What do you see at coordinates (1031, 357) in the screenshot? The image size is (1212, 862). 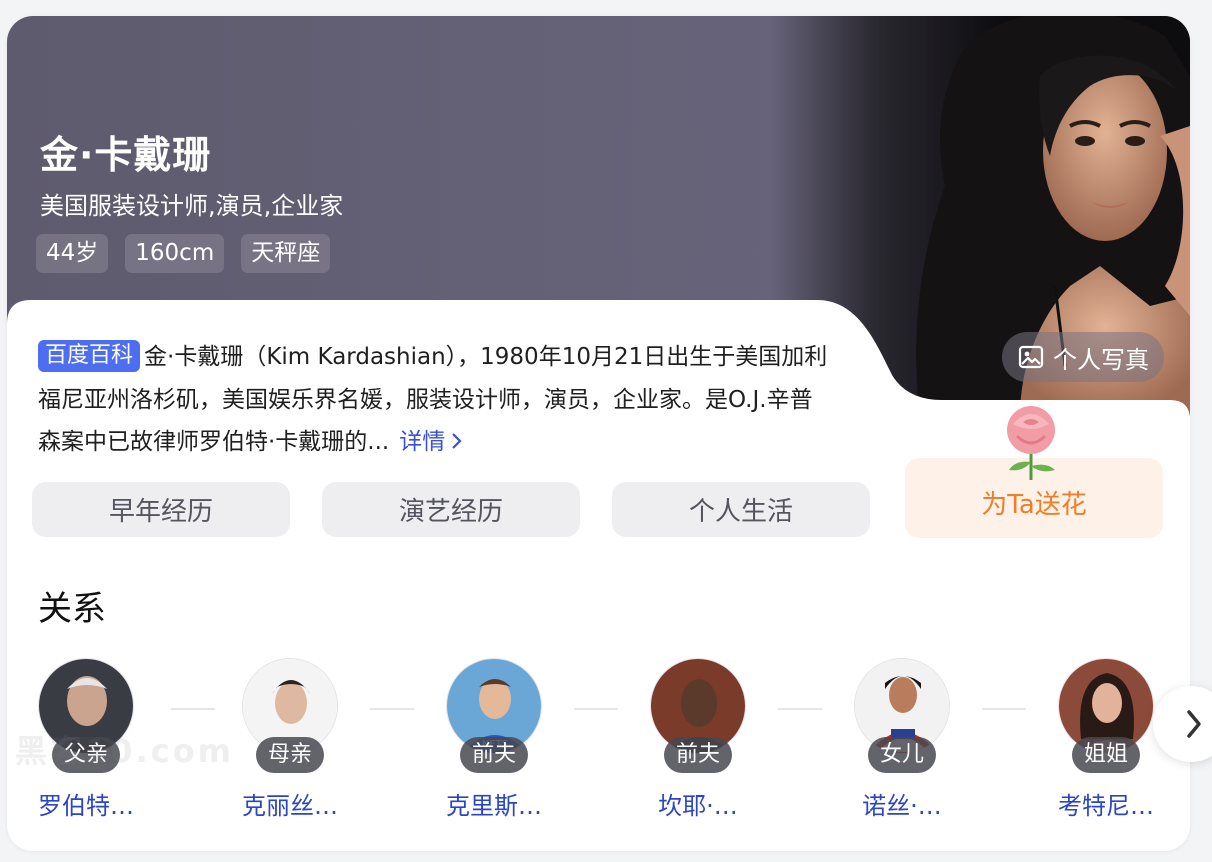 I see `image-icon` at bounding box center [1031, 357].